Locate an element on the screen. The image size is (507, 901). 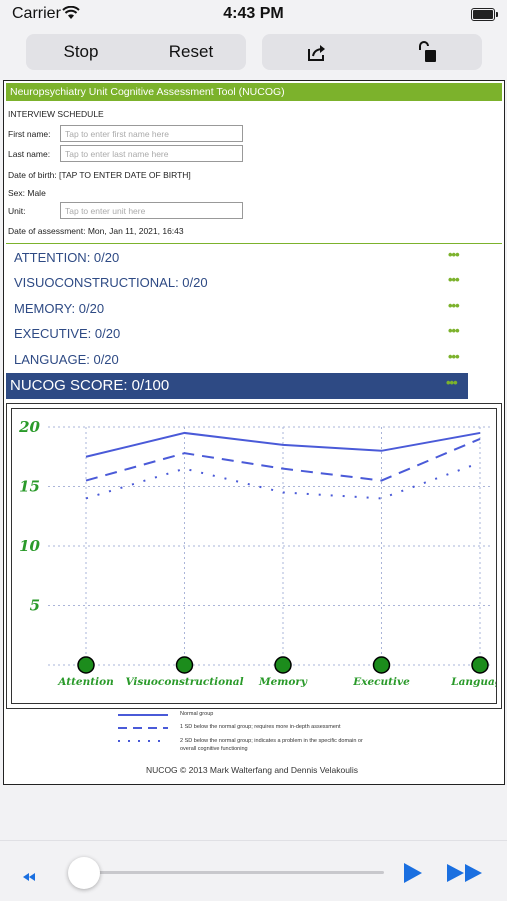
sex-label: Sex: Male is located at coordinates (27, 193).